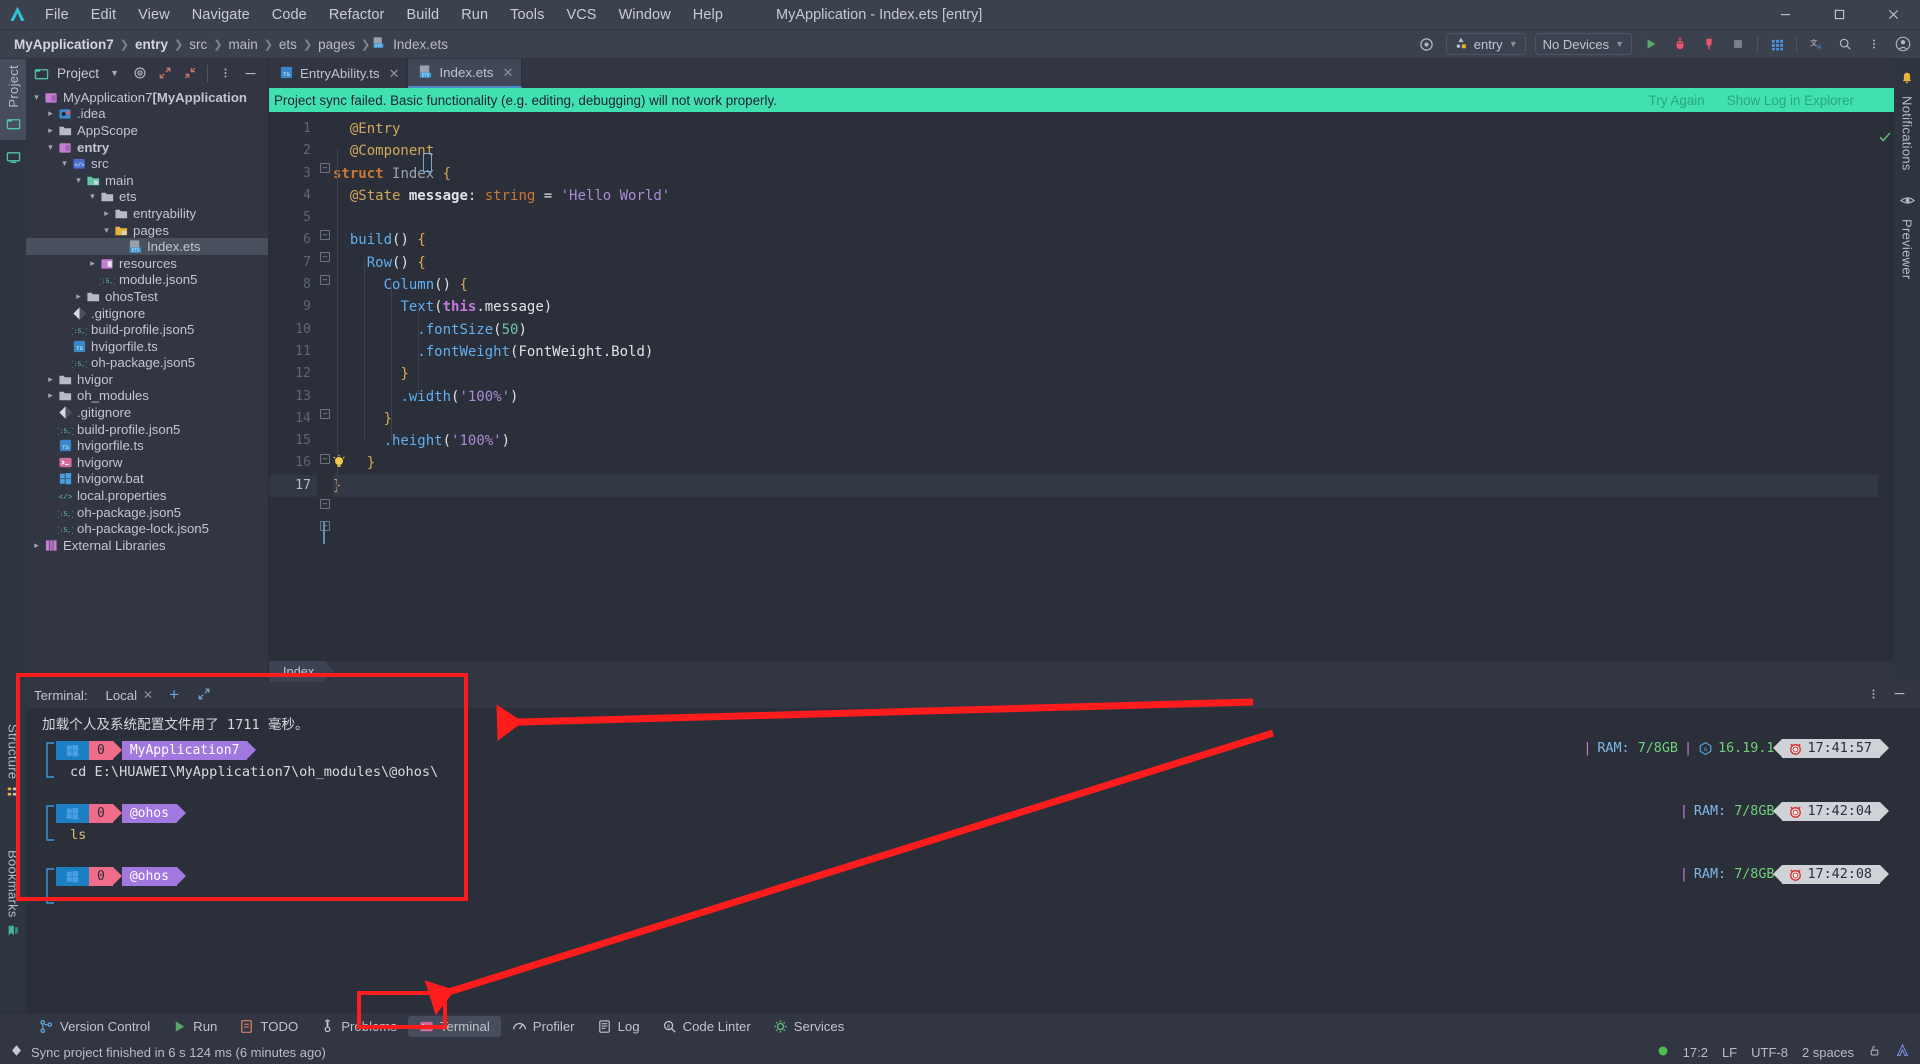 This screenshot has width=1920, height=1064. What do you see at coordinates (1729, 1052) in the screenshot?
I see `line-separator: LF` at bounding box center [1729, 1052].